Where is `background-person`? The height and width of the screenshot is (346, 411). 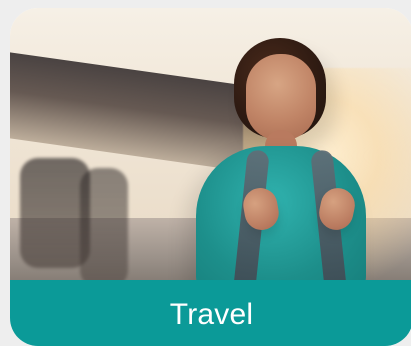
background-person is located at coordinates (104, 224).